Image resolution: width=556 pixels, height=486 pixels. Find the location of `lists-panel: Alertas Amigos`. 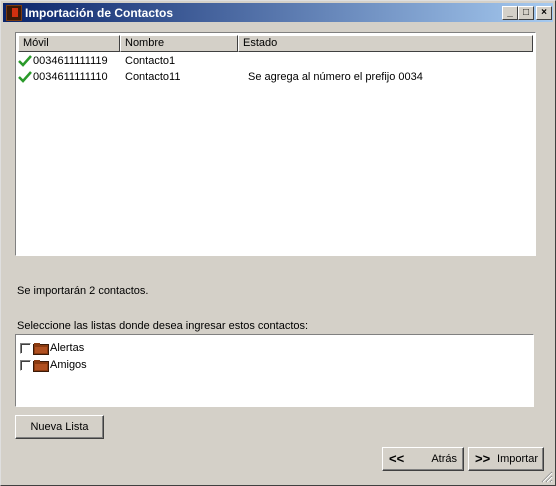

lists-panel: Alertas Amigos is located at coordinates (274, 370).